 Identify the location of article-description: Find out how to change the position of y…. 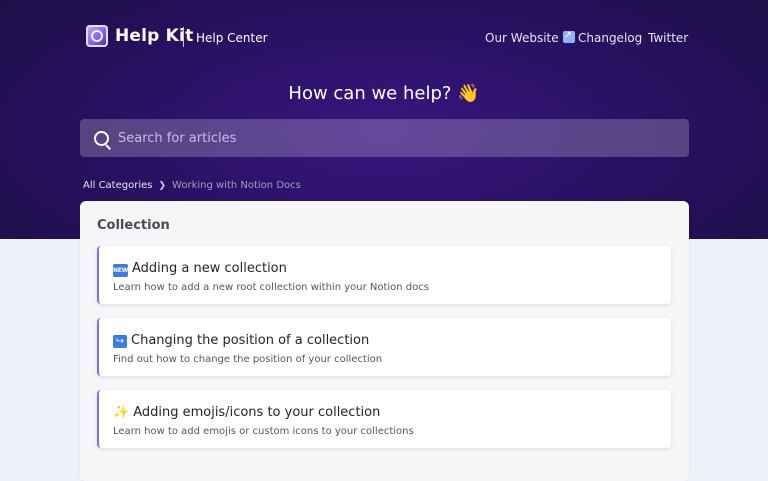
(248, 359).